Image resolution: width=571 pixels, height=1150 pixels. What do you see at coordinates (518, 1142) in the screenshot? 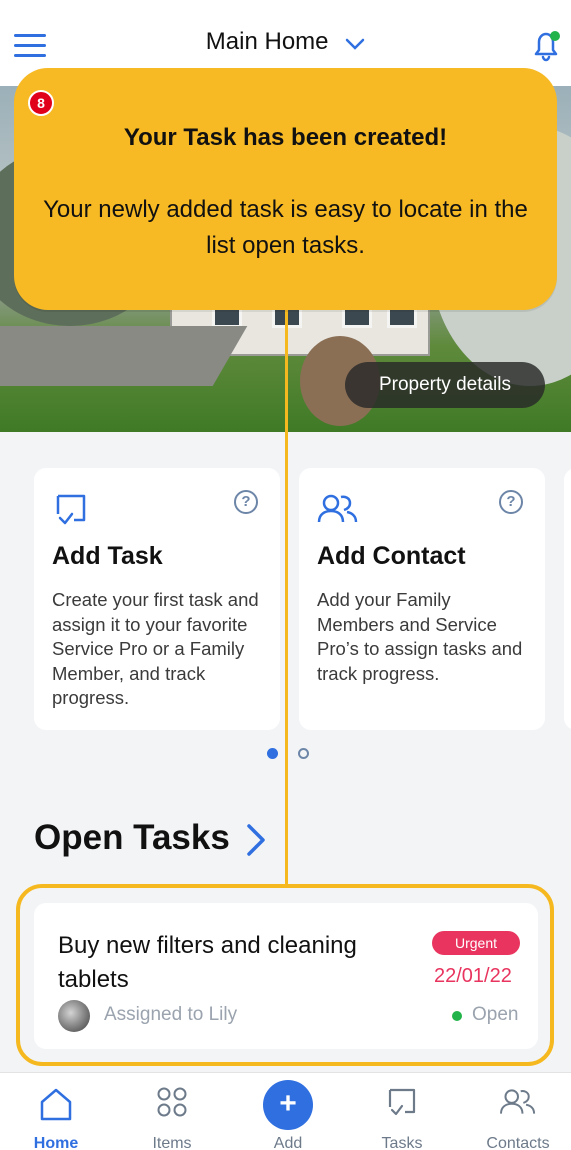
I see `nav-label: Contacts` at bounding box center [518, 1142].